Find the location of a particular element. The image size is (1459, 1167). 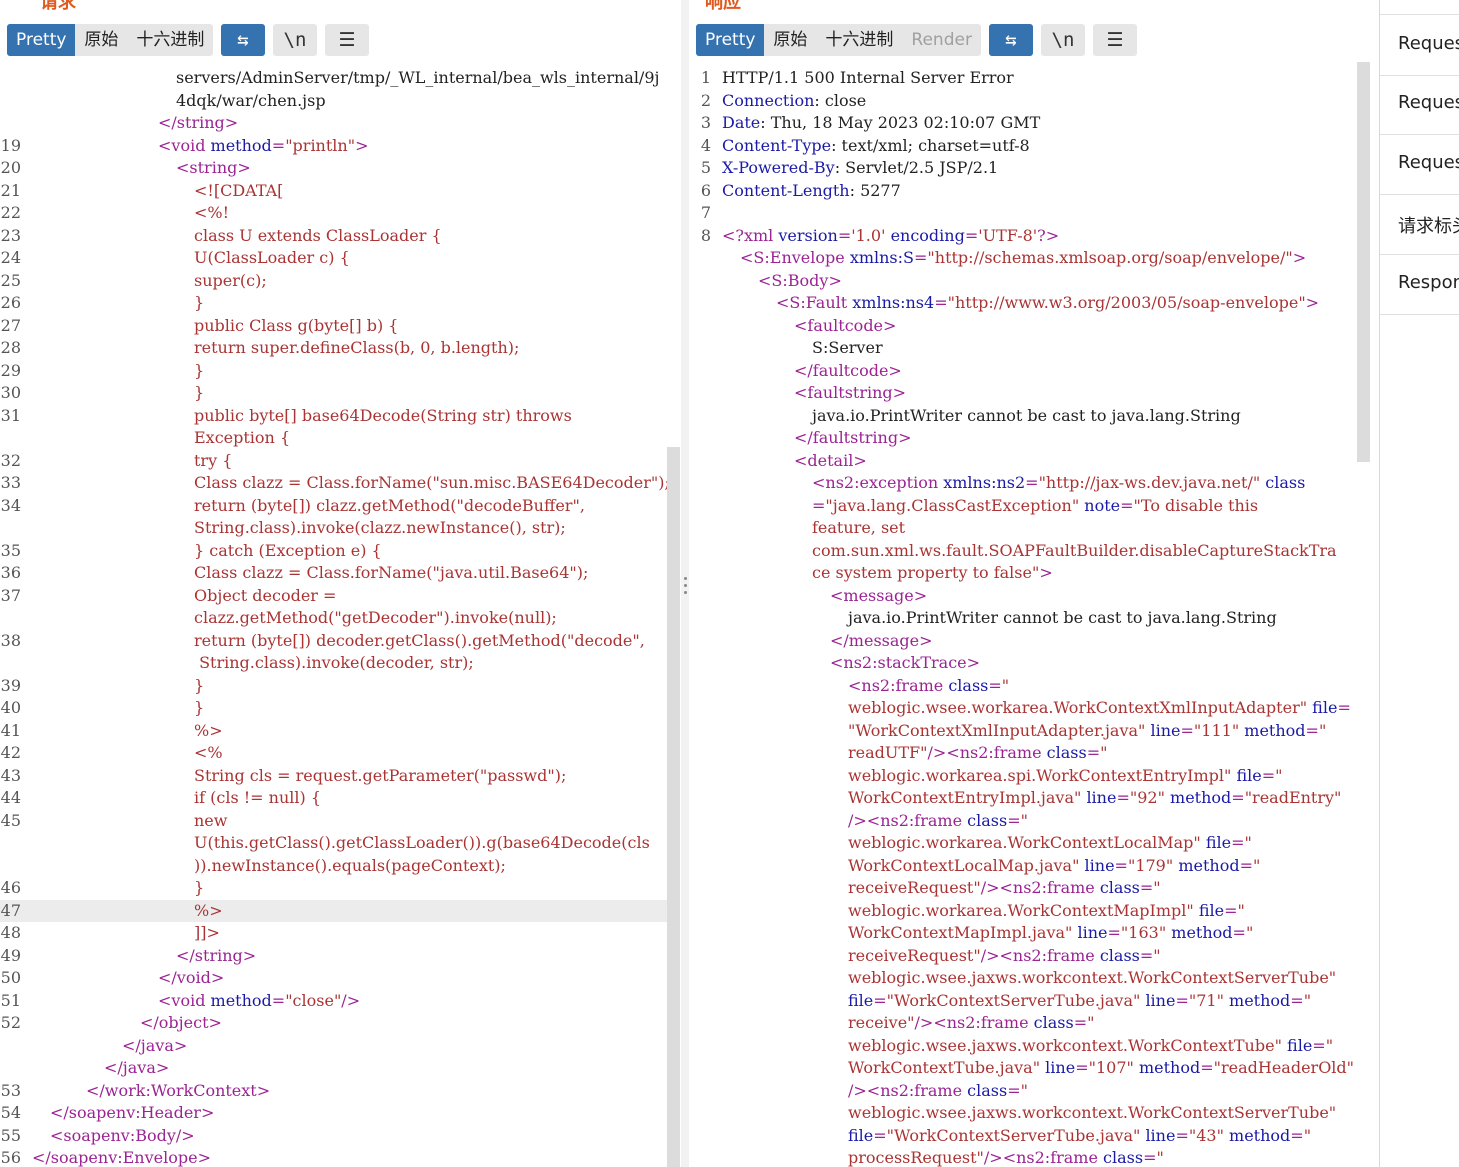

line-number: 34 is located at coordinates (10, 505).